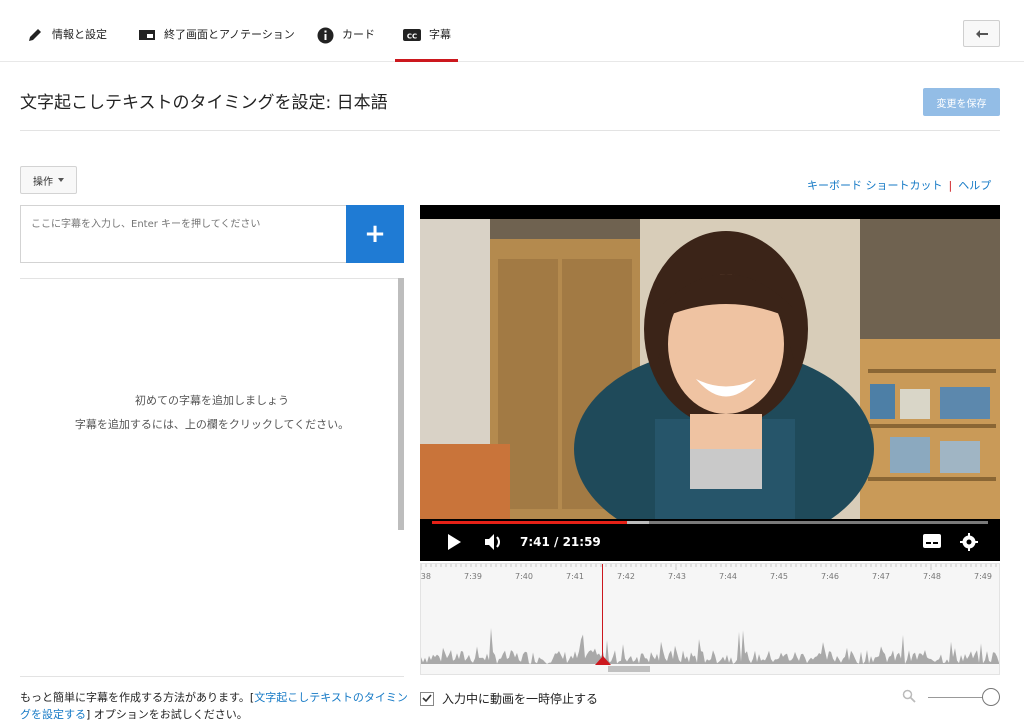  I want to click on empty-state-title: 初めての字幕を追加しましょう, so click(212, 400).